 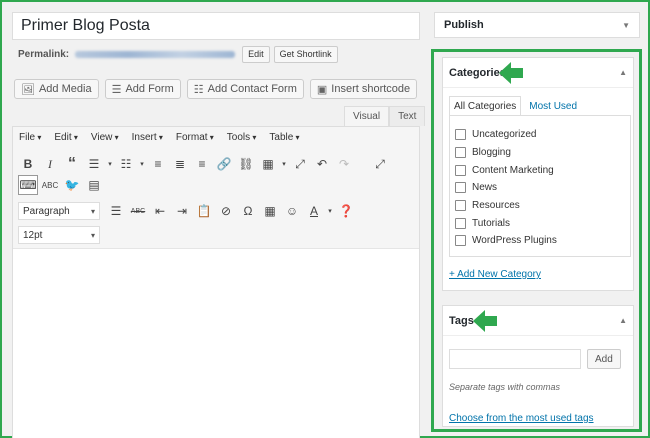 What do you see at coordinates (540, 241) in the screenshot?
I see `list-item: WordPress Plugins` at bounding box center [540, 241].